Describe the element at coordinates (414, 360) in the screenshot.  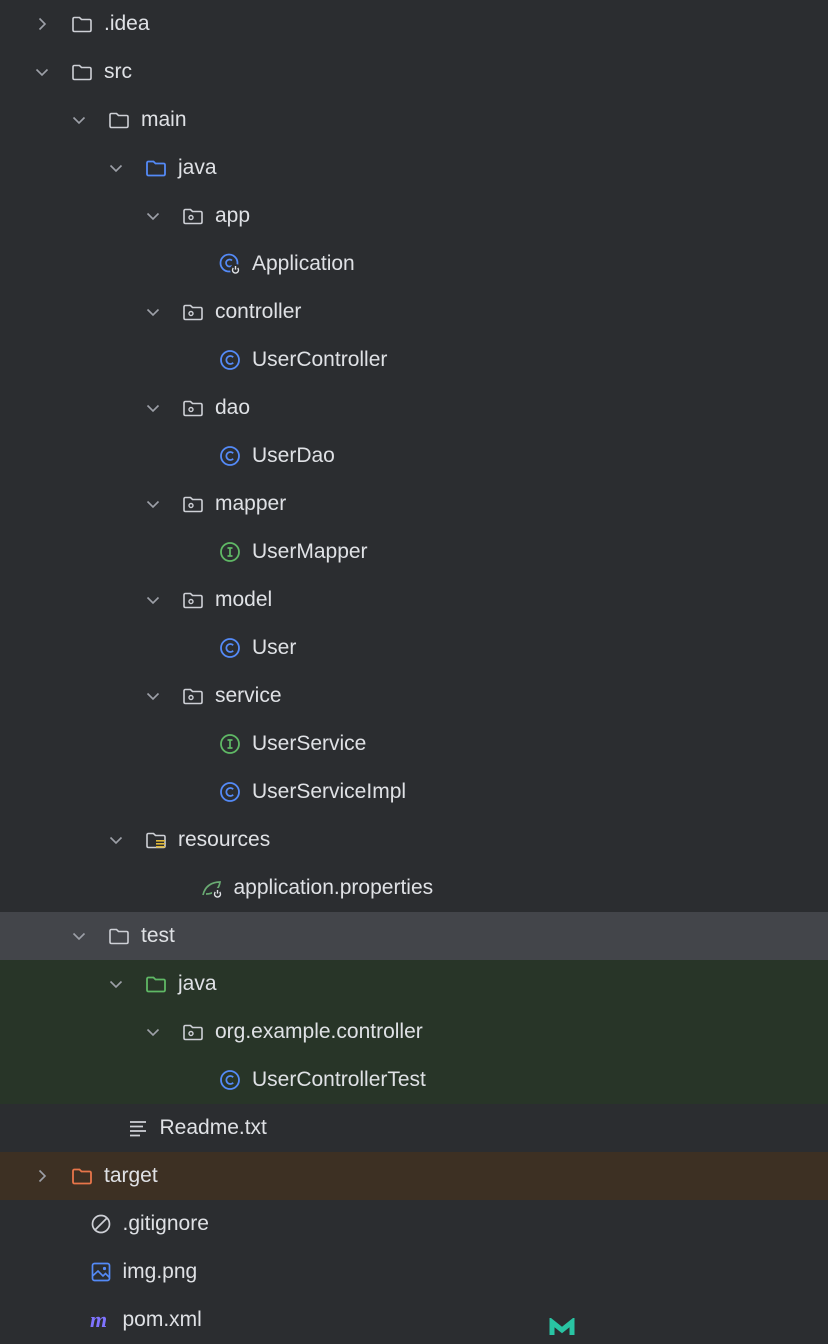
I see `tree-item-usercontroller: UserController` at that location.